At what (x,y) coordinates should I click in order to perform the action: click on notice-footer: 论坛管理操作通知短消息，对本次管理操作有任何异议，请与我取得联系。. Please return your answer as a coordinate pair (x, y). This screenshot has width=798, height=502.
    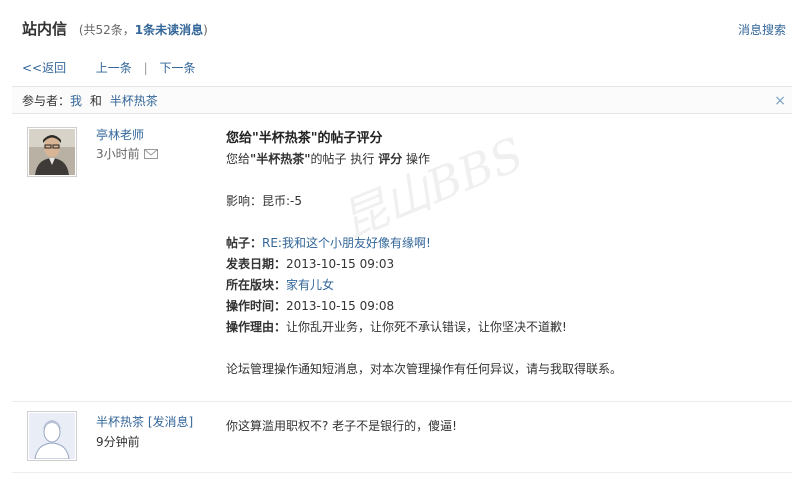
    Looking at the image, I should click on (424, 369).